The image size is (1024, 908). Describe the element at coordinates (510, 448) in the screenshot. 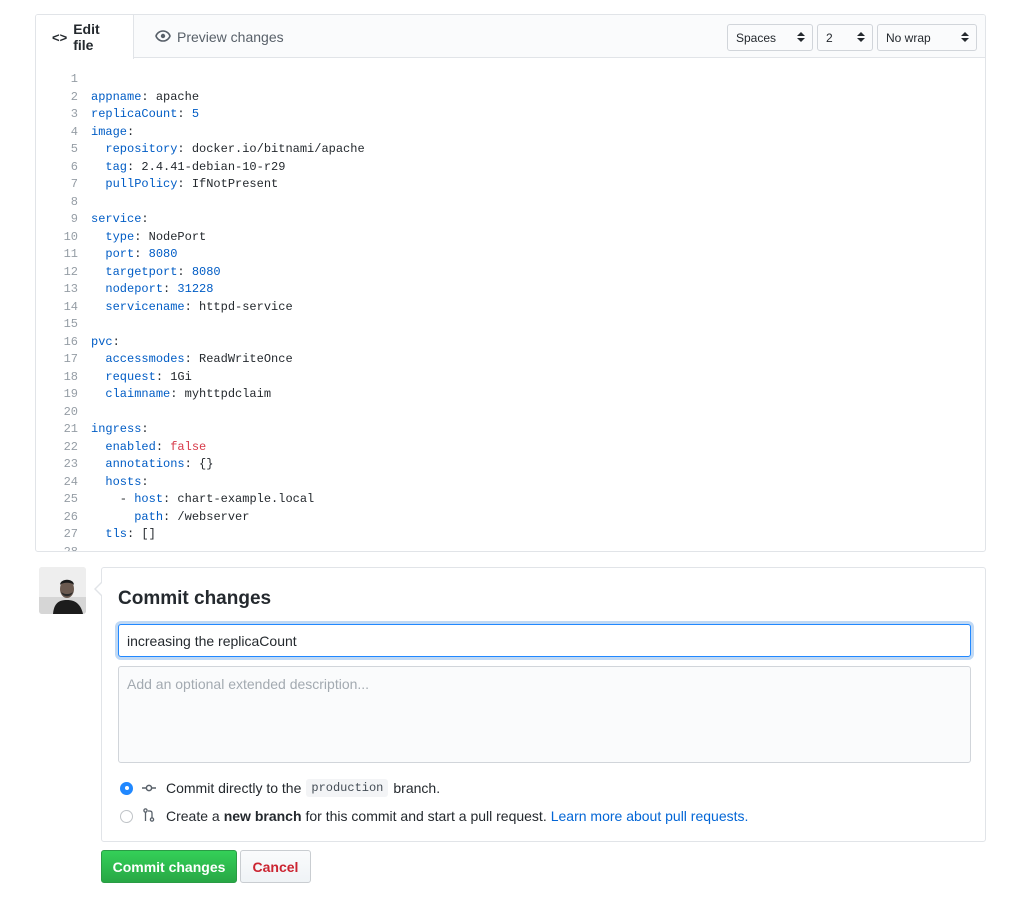

I see `code-line: 22 enabled: false` at that location.